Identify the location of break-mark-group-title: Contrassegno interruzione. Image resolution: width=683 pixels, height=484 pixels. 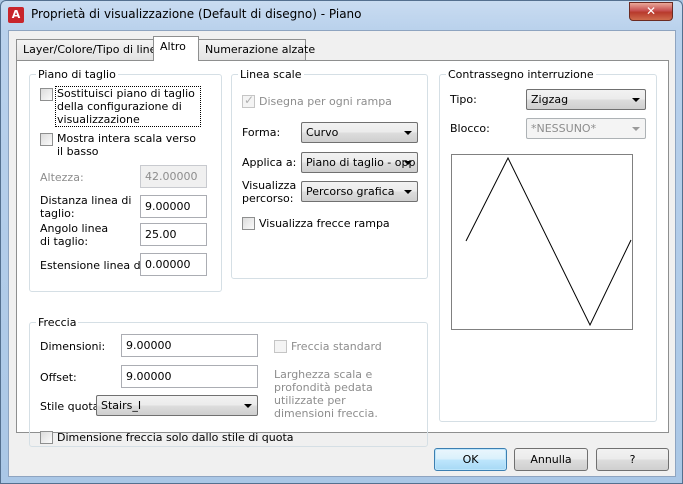
(521, 74).